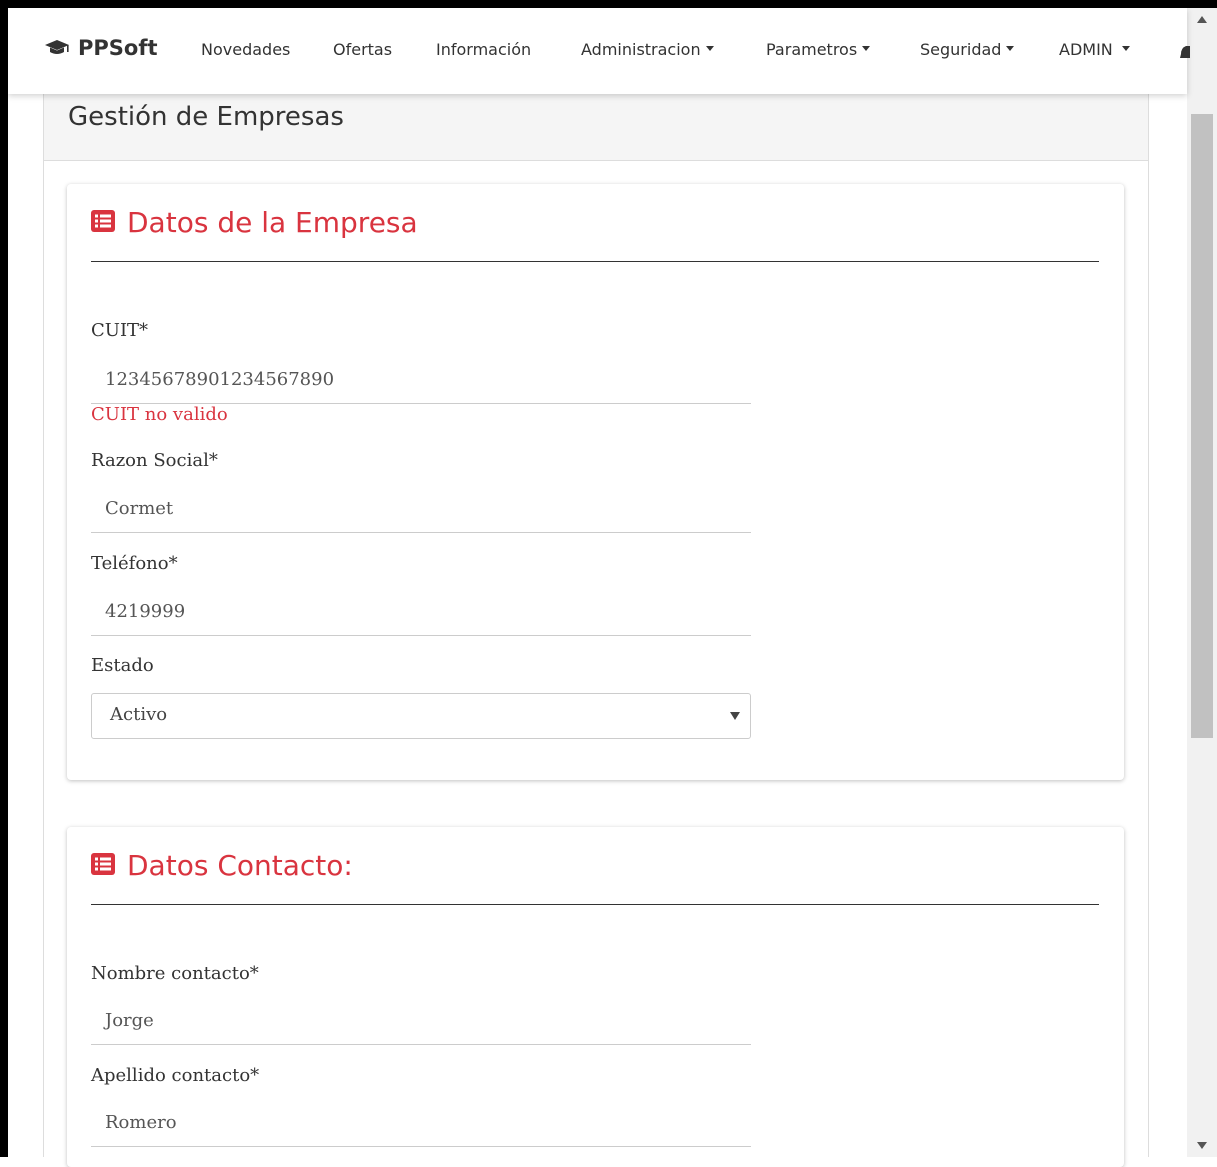 This screenshot has height=1167, width=1217. What do you see at coordinates (139, 508) in the screenshot?
I see `razon-social-value: Cormet` at bounding box center [139, 508].